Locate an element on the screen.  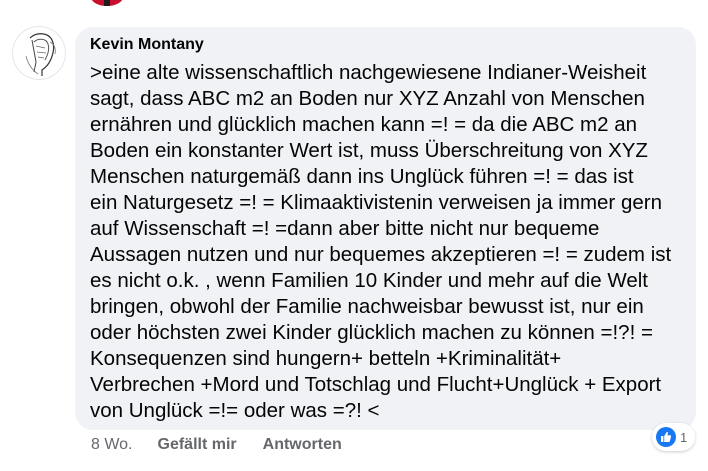
like-thumbs-up-icon is located at coordinates (666, 437).